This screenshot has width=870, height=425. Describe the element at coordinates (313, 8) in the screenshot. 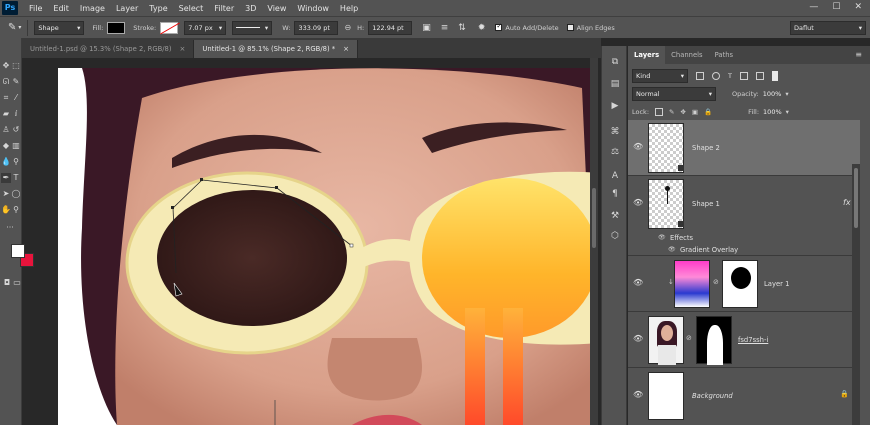

I see `menu-window: Window` at that location.